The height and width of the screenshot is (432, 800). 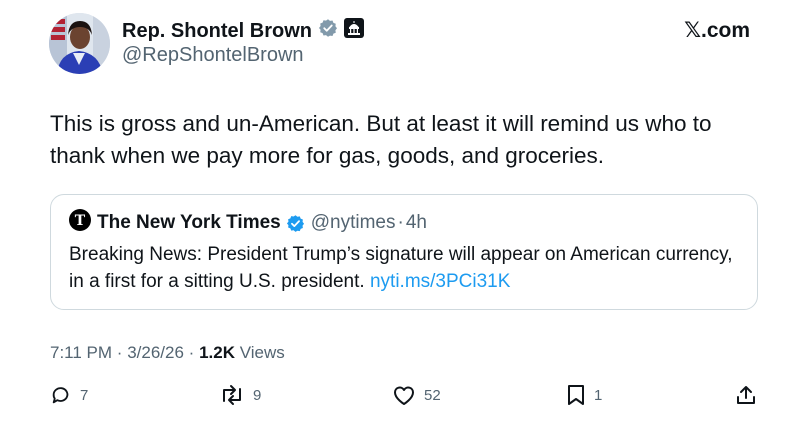 I want to click on tweet-date: 3/26/26, so click(x=155, y=352).